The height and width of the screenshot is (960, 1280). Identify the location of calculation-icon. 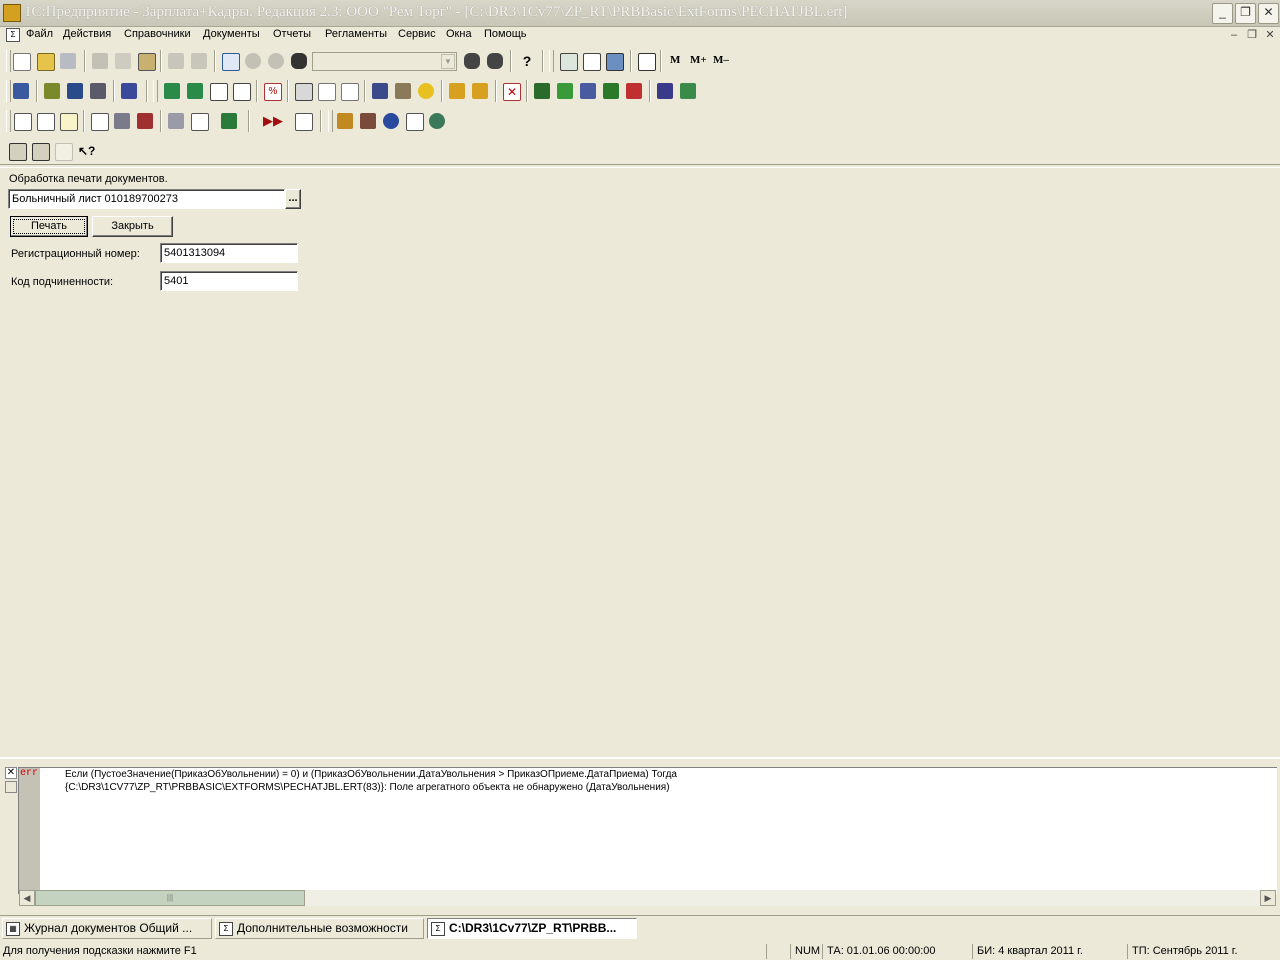
(542, 91).